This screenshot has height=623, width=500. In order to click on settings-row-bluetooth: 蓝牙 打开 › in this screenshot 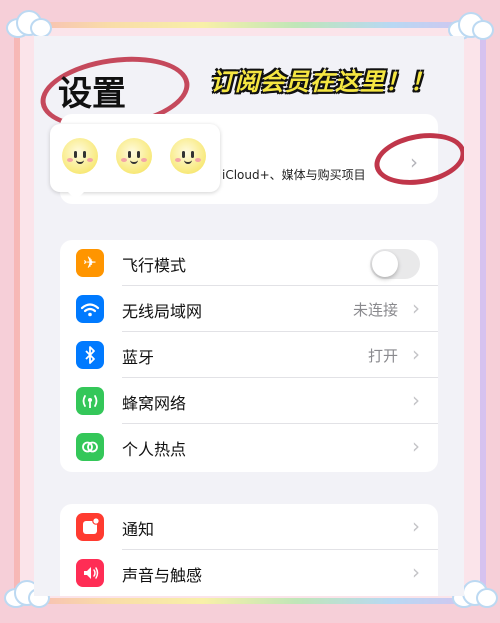, I will do `click(249, 355)`.